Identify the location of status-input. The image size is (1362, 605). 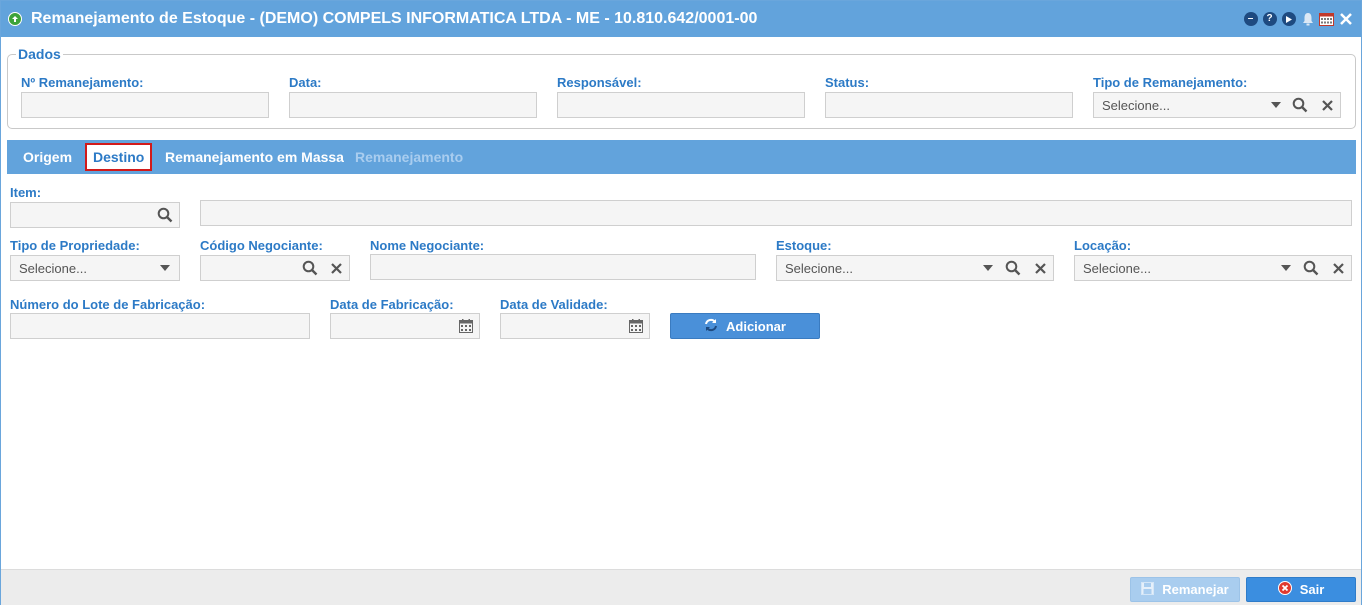
(949, 105).